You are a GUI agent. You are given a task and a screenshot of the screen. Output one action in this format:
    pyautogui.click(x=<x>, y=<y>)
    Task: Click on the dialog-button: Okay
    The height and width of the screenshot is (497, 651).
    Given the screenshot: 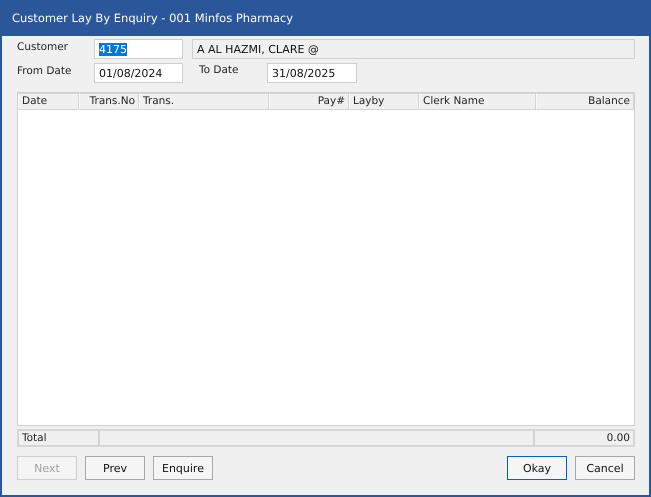 What is the action you would take?
    pyautogui.click(x=537, y=468)
    